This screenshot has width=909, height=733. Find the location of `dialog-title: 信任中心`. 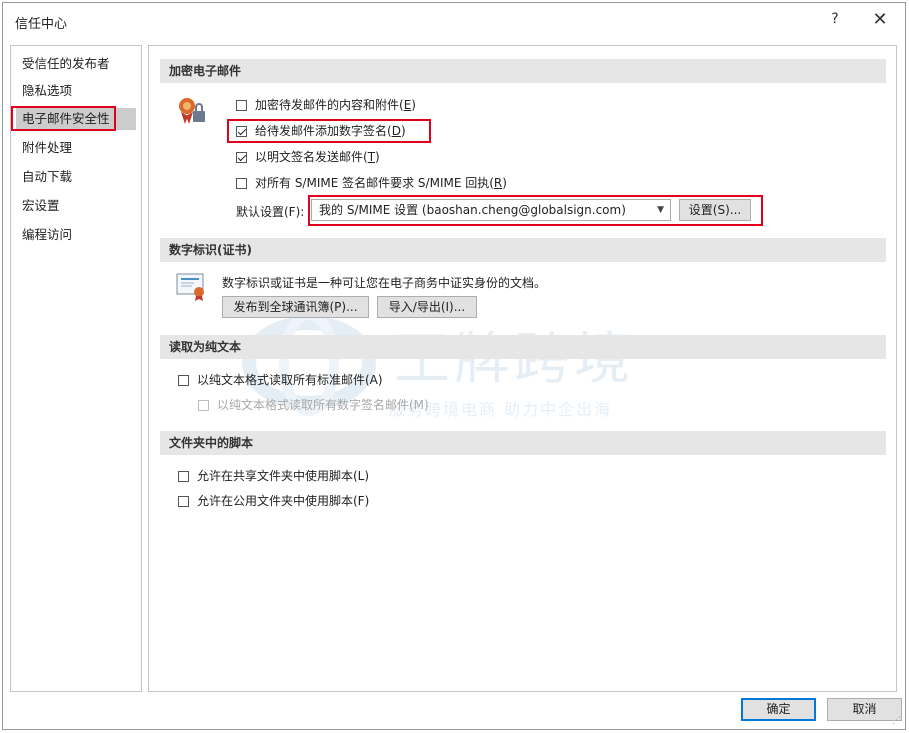

dialog-title: 信任中心 is located at coordinates (41, 24).